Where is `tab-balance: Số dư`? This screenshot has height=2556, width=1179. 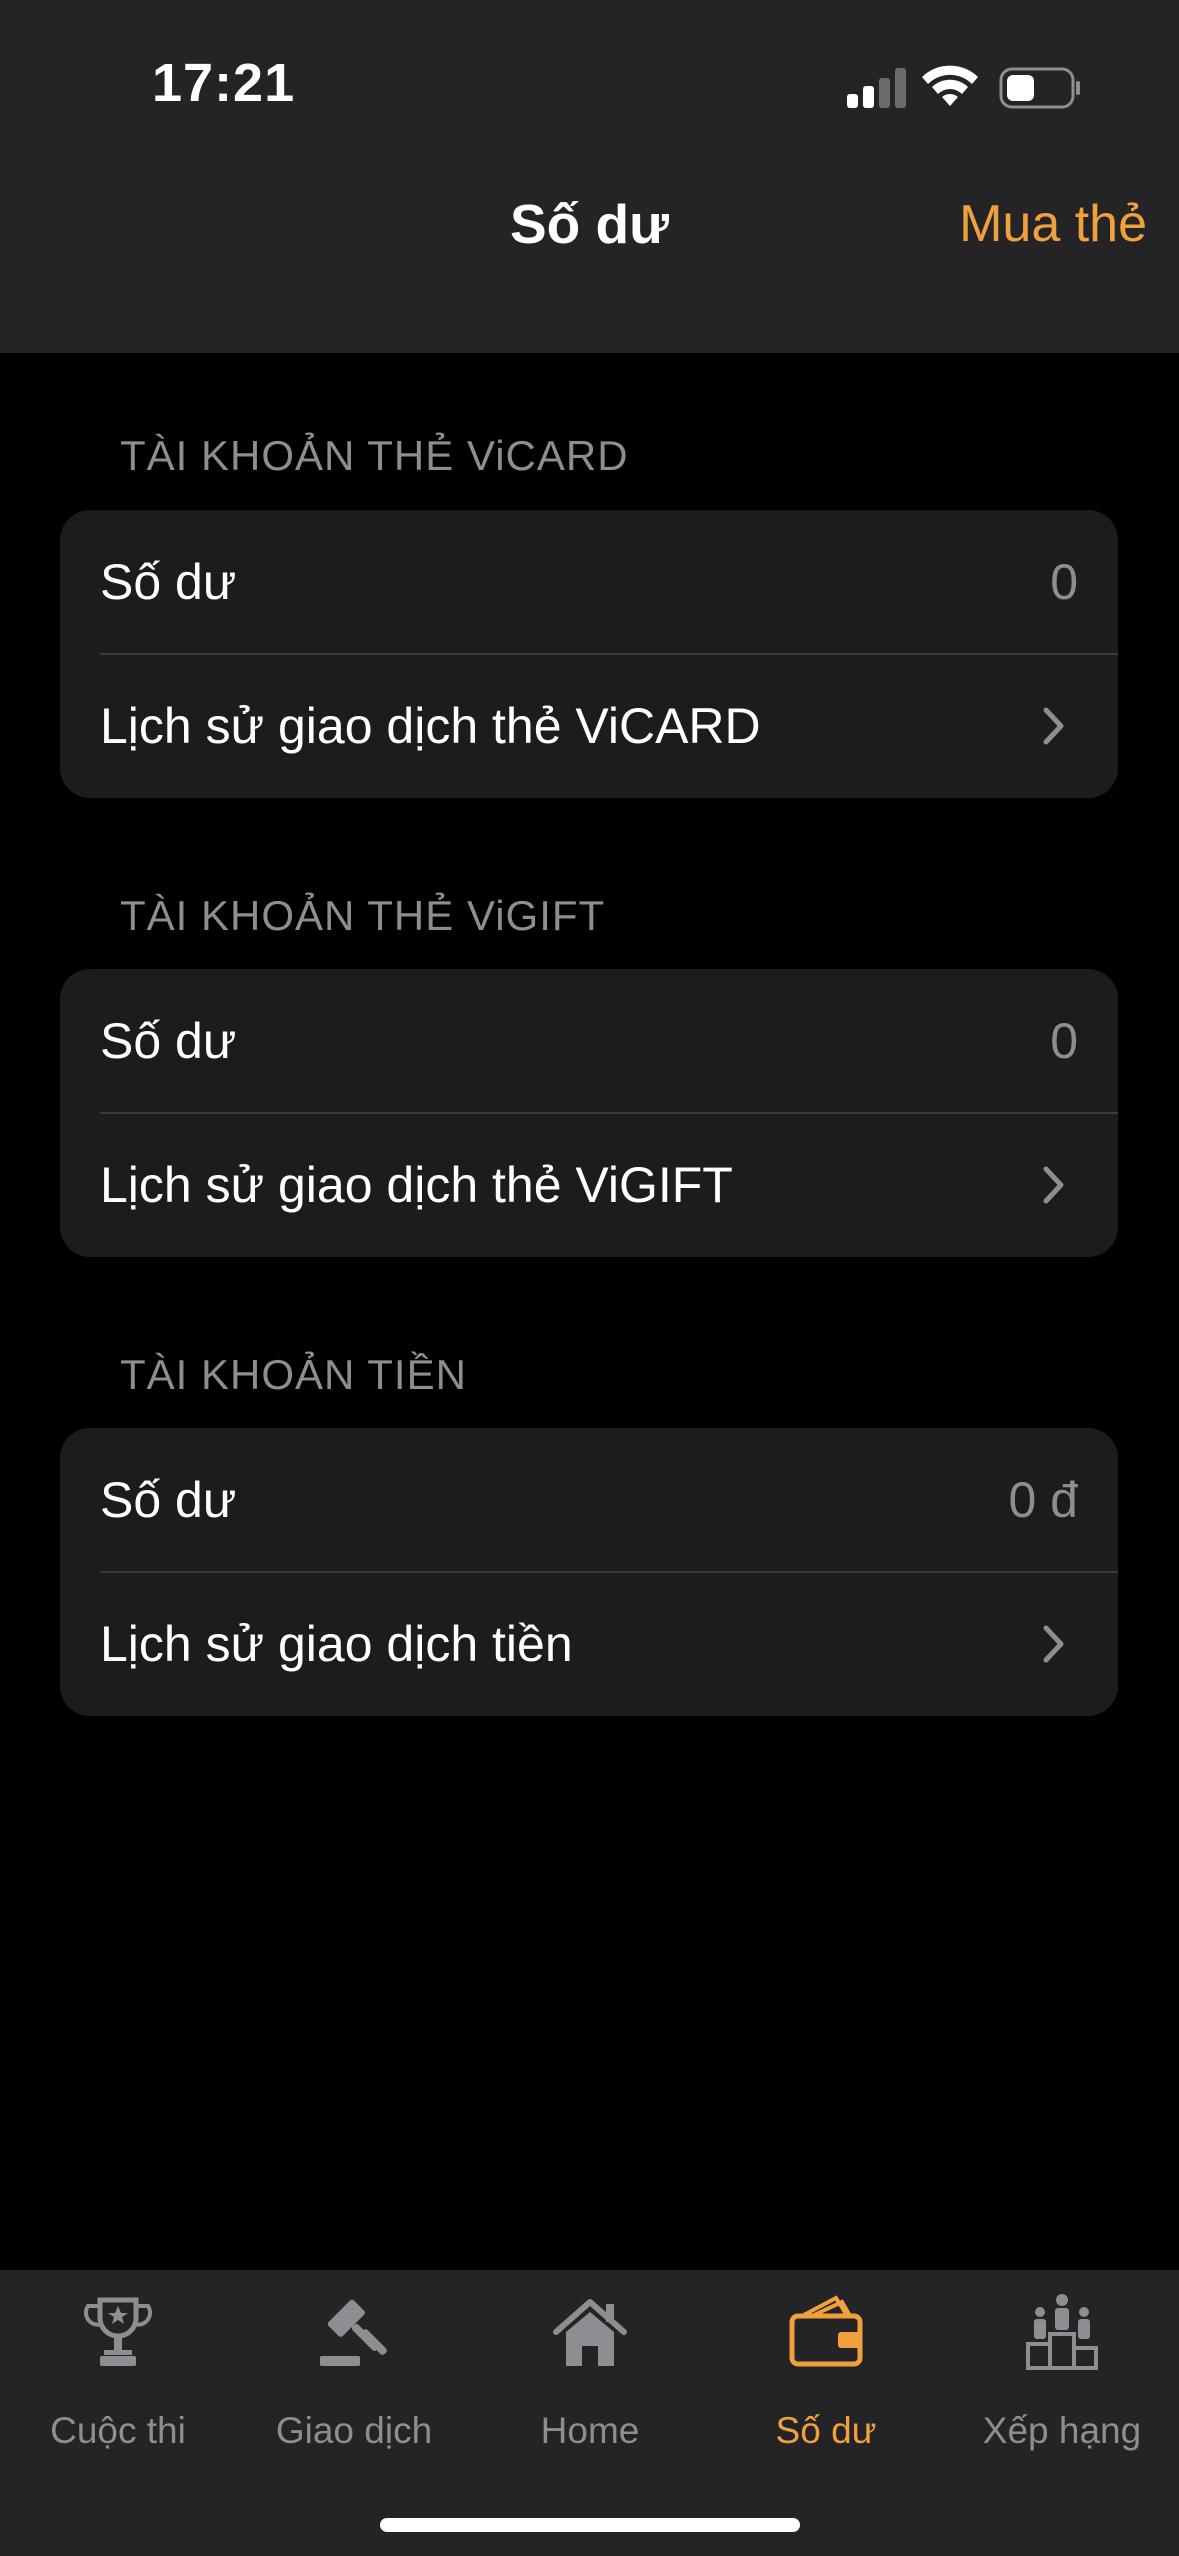
tab-balance: Số dư is located at coordinates (826, 2370).